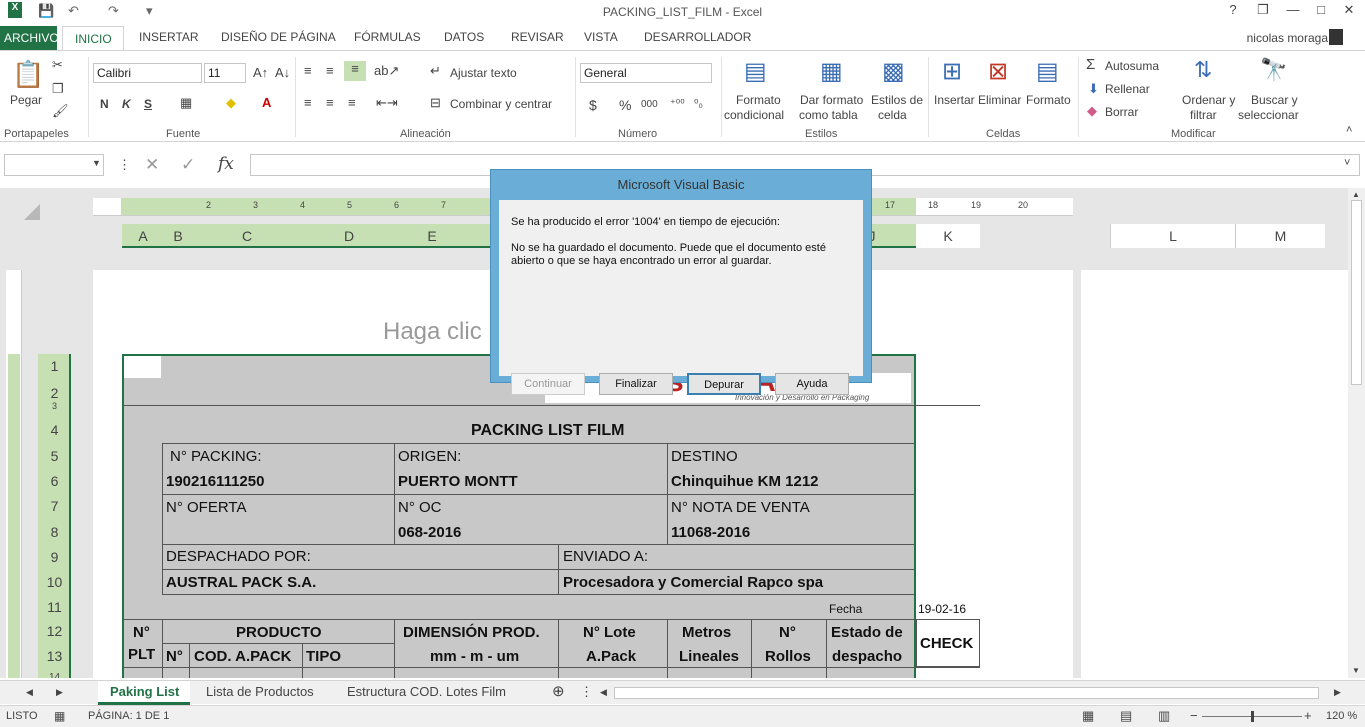 This screenshot has height=727, width=1365. I want to click on plt-header-1: N°, so click(141, 632).